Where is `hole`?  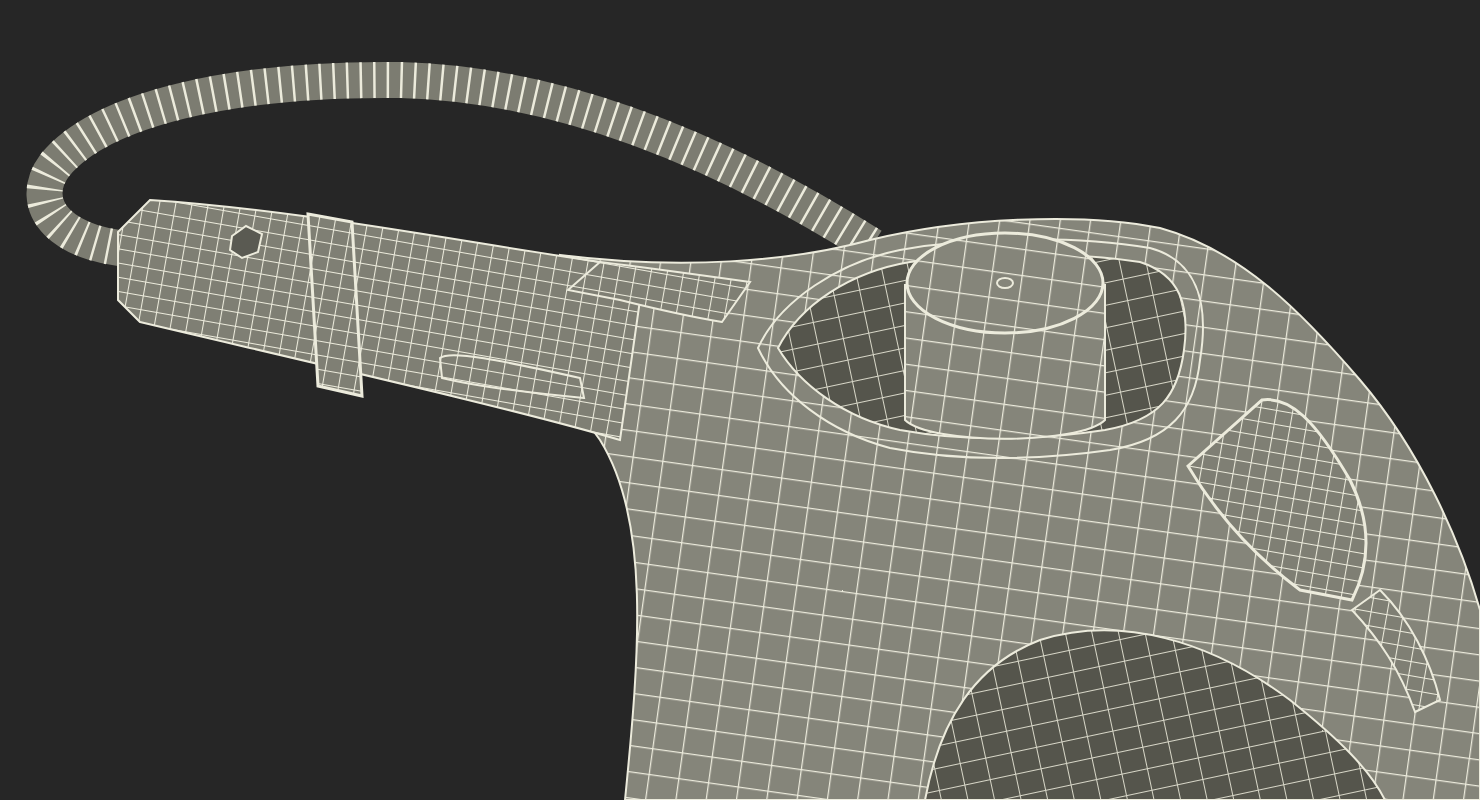
hole is located at coordinates (246, 242).